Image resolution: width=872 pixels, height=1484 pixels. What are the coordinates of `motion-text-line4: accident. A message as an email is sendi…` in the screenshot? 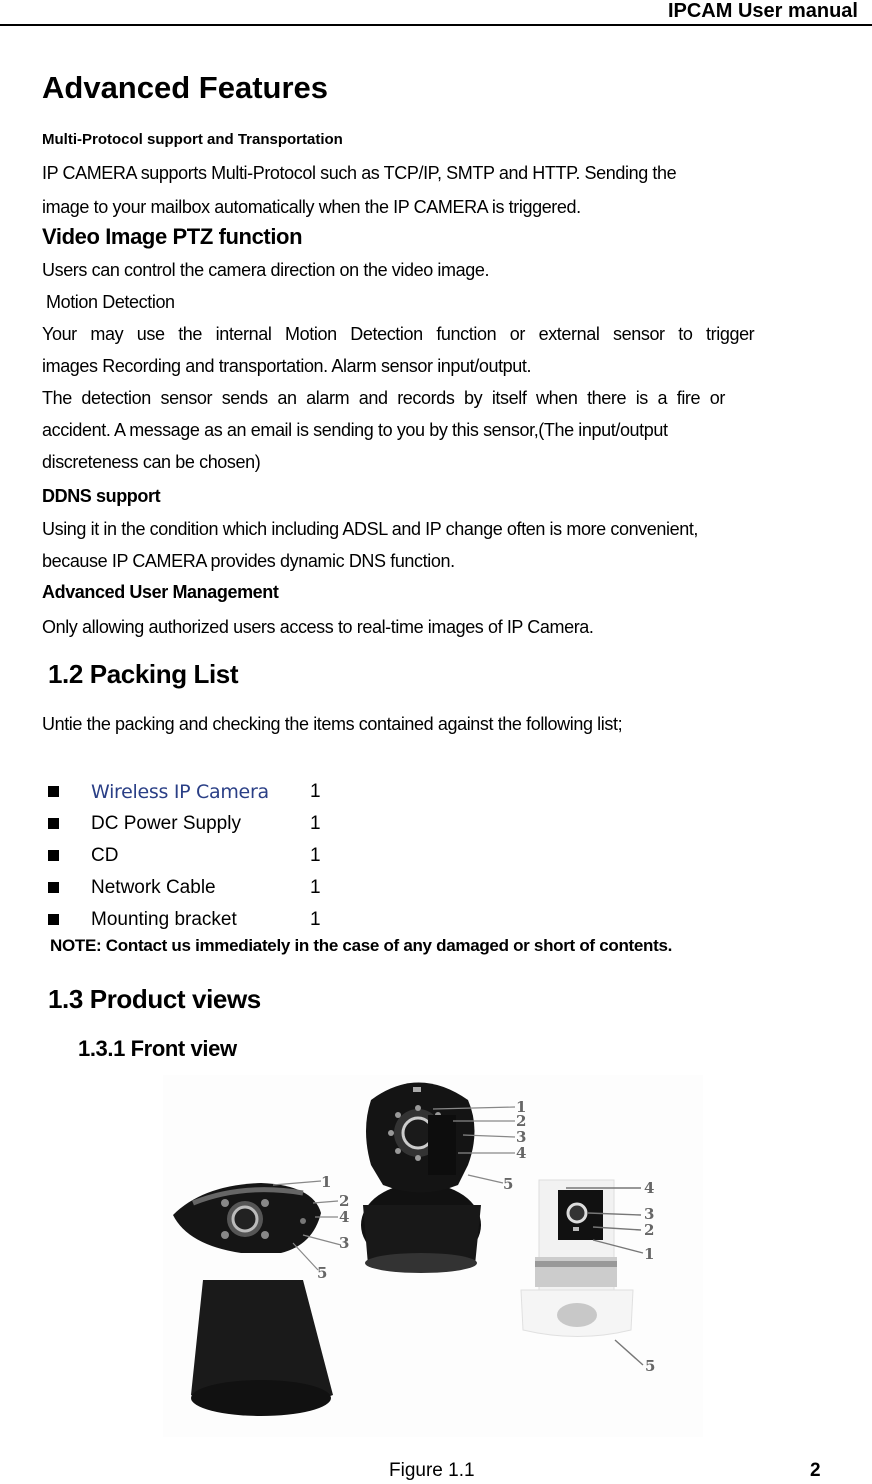 It's located at (355, 430).